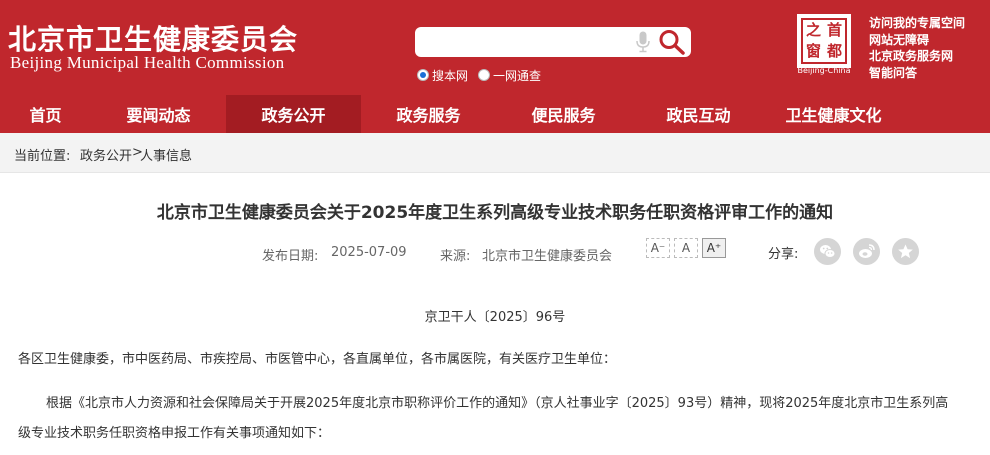  I want to click on capital-window-logo: 之 首 窗 都, so click(824, 41).